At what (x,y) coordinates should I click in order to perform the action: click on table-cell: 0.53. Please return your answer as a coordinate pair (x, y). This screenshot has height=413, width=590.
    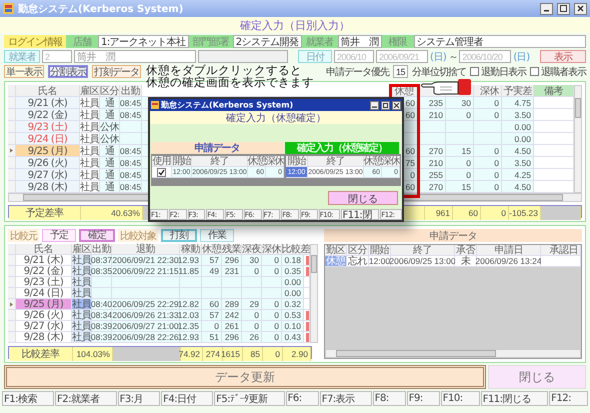
    Looking at the image, I should click on (293, 315).